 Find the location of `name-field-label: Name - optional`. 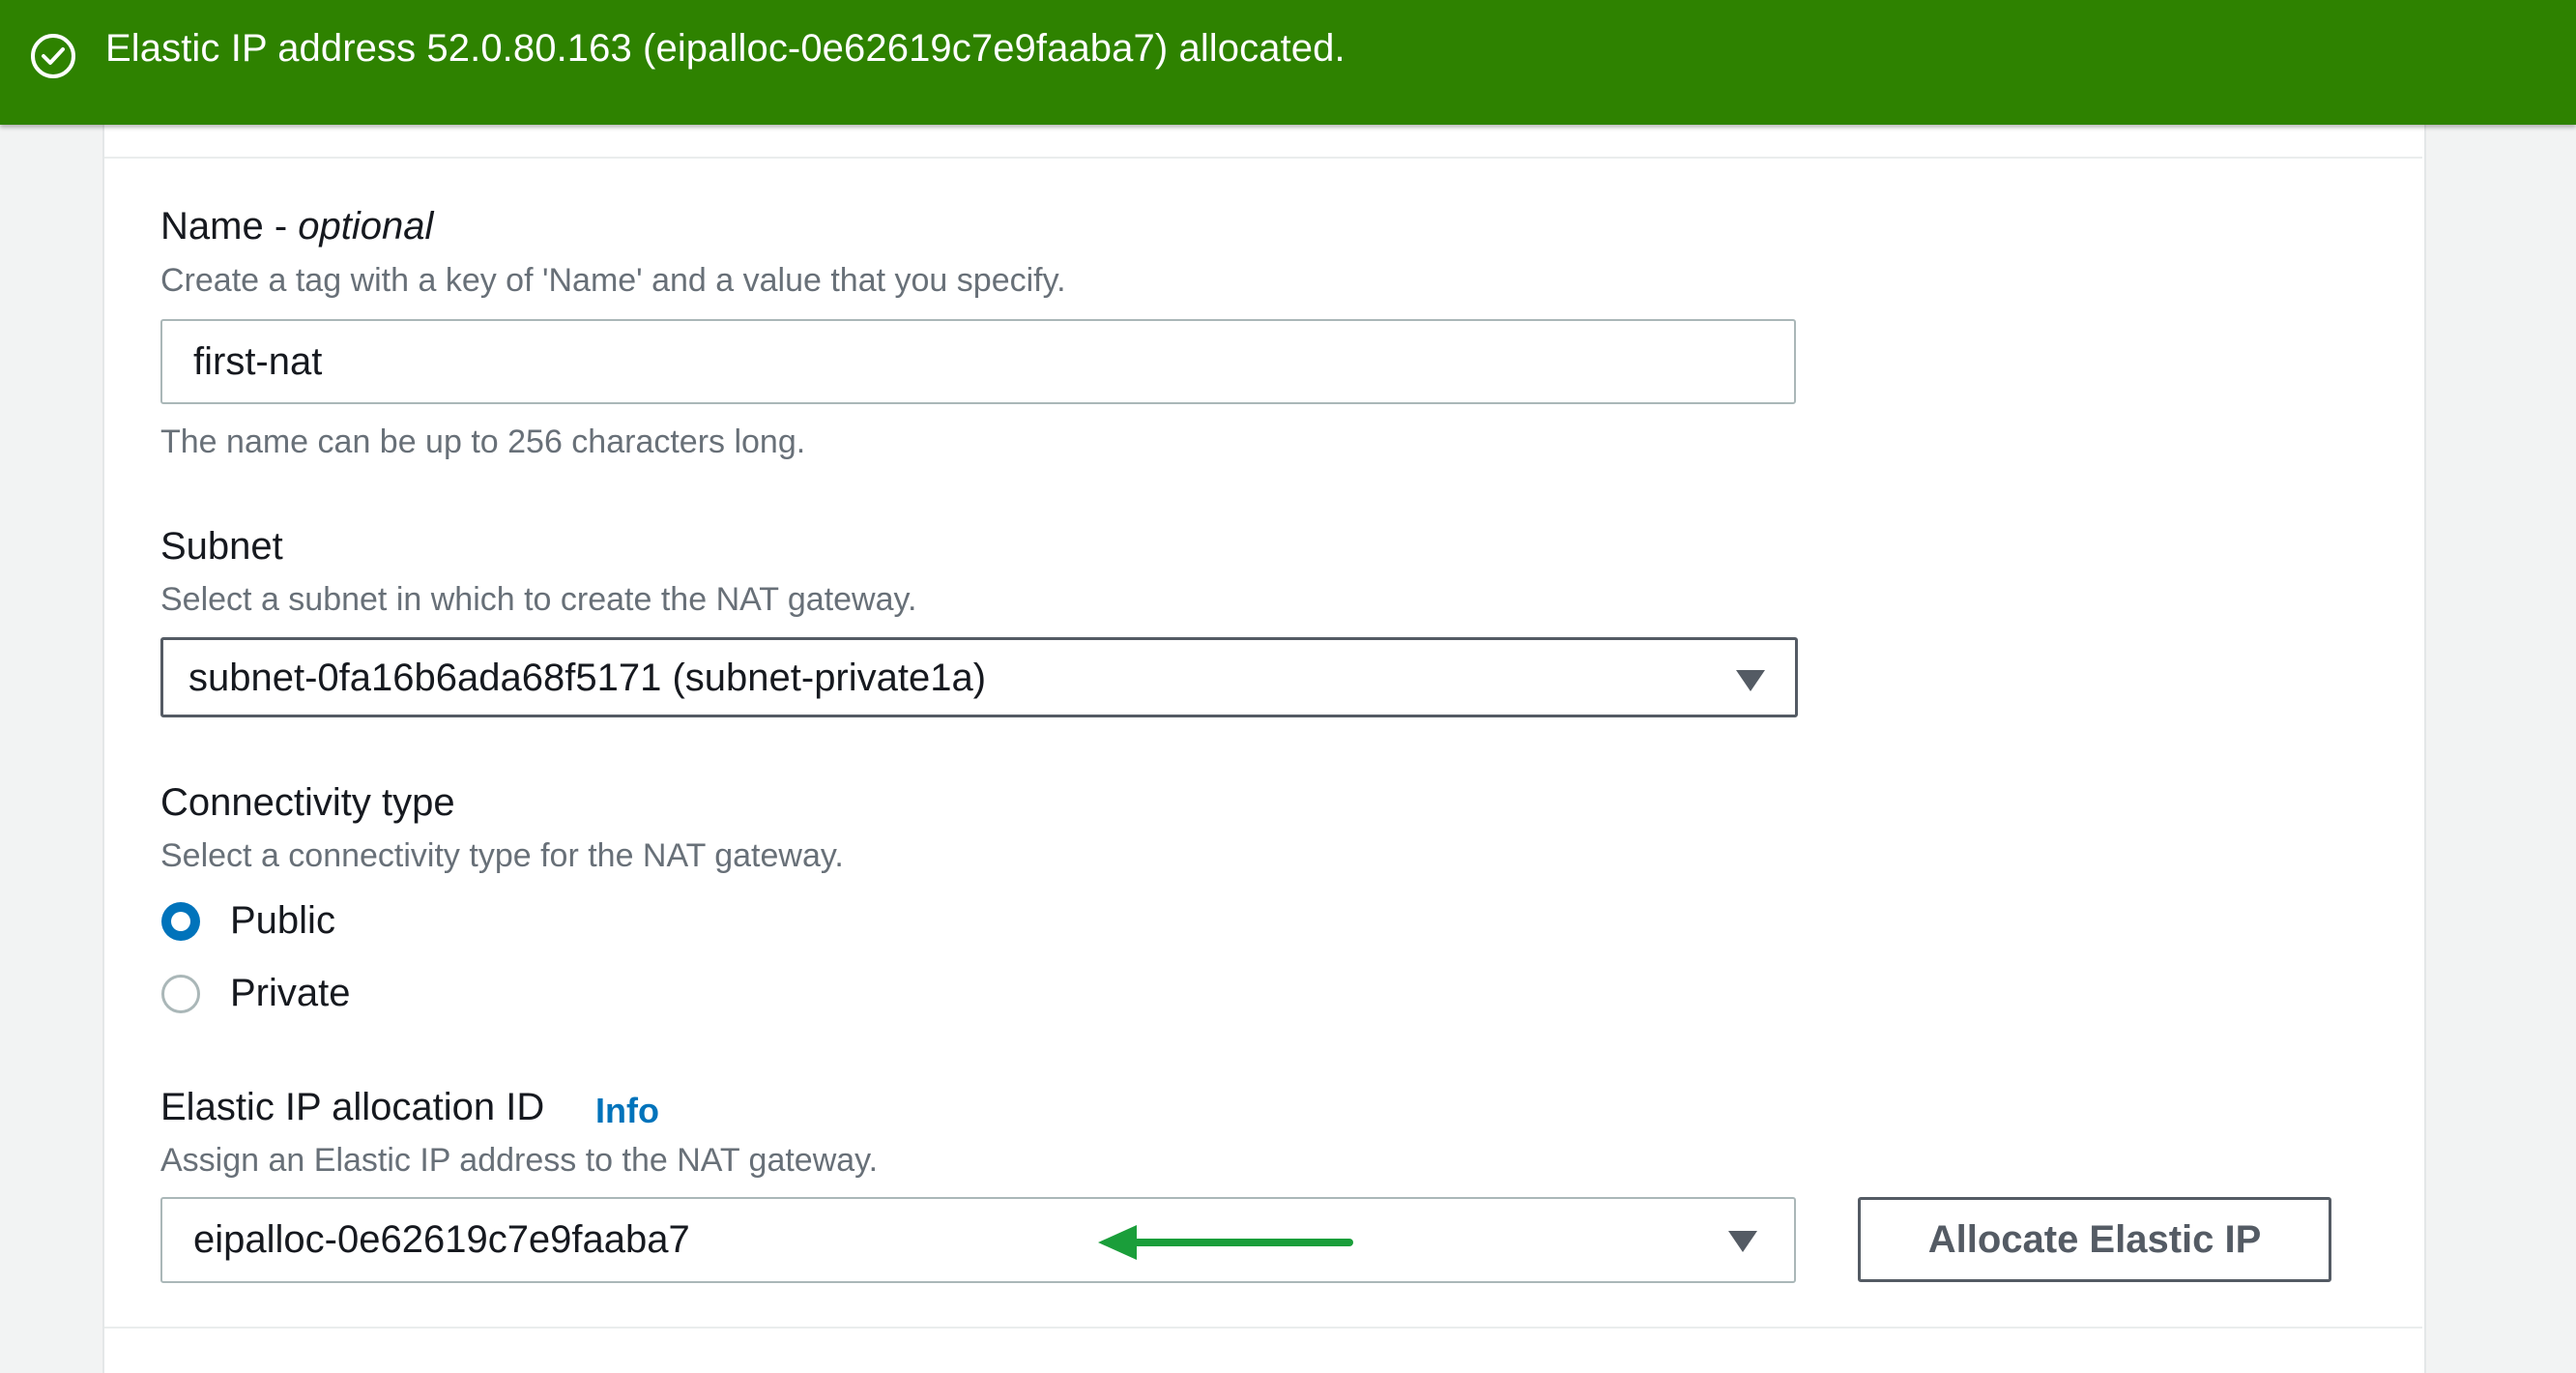

name-field-label: Name - optional is located at coordinates (296, 227).